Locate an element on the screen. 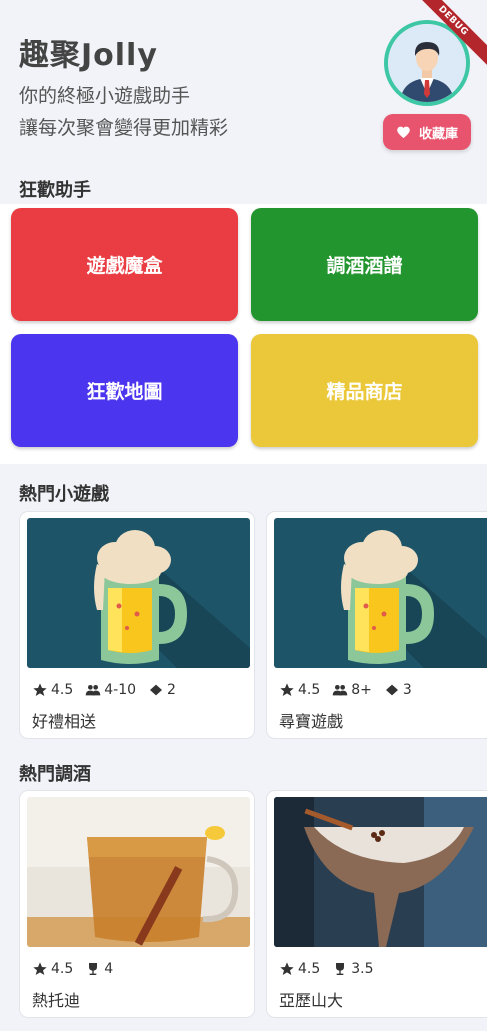  cocktail-card: 4.5 4 熱托迪 is located at coordinates (137, 904).